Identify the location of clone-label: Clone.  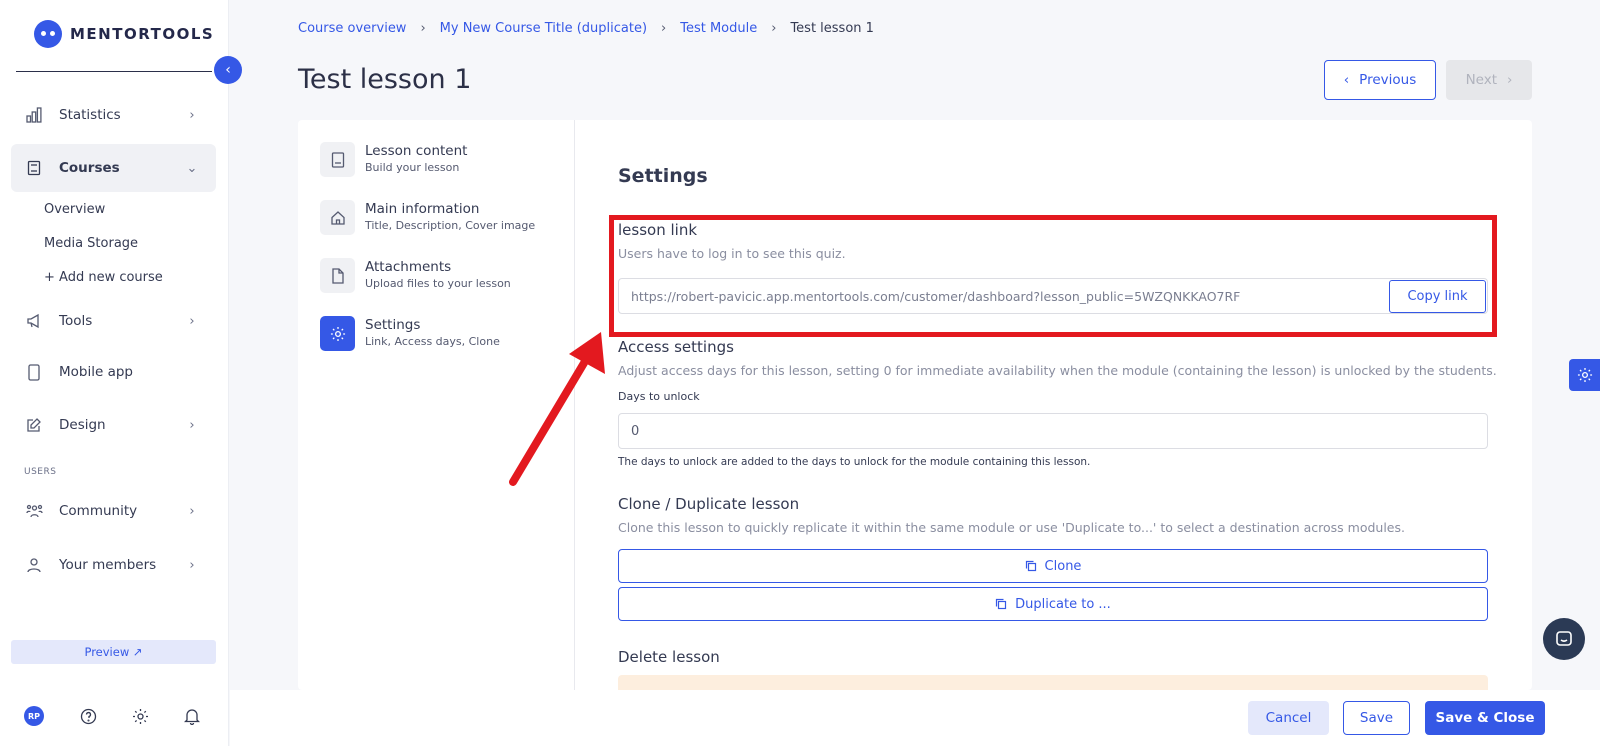
(1063, 566).